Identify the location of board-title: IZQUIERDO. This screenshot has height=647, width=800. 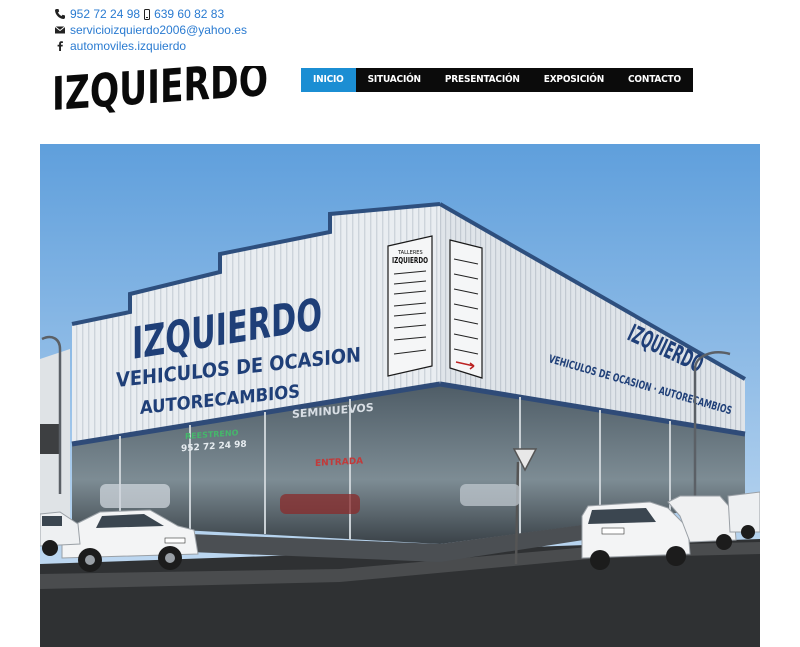
(410, 260).